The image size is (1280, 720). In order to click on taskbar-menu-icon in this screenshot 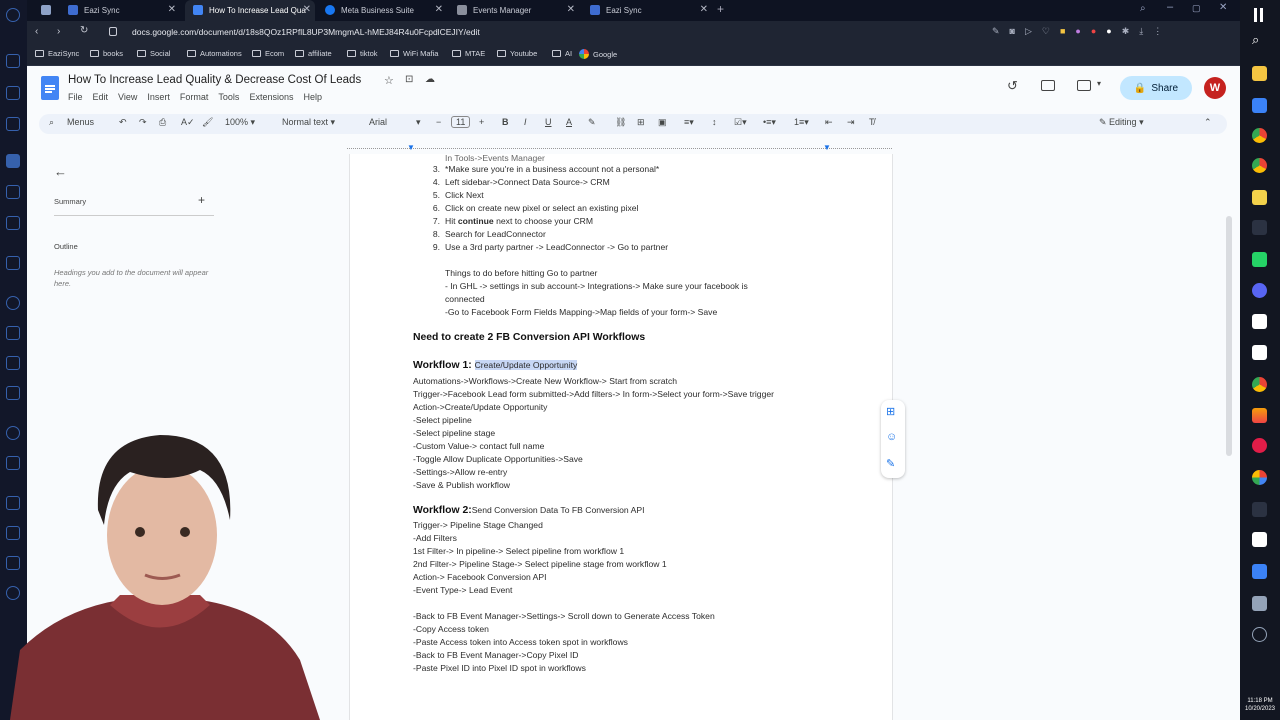, I will do `click(1255, 15)`.